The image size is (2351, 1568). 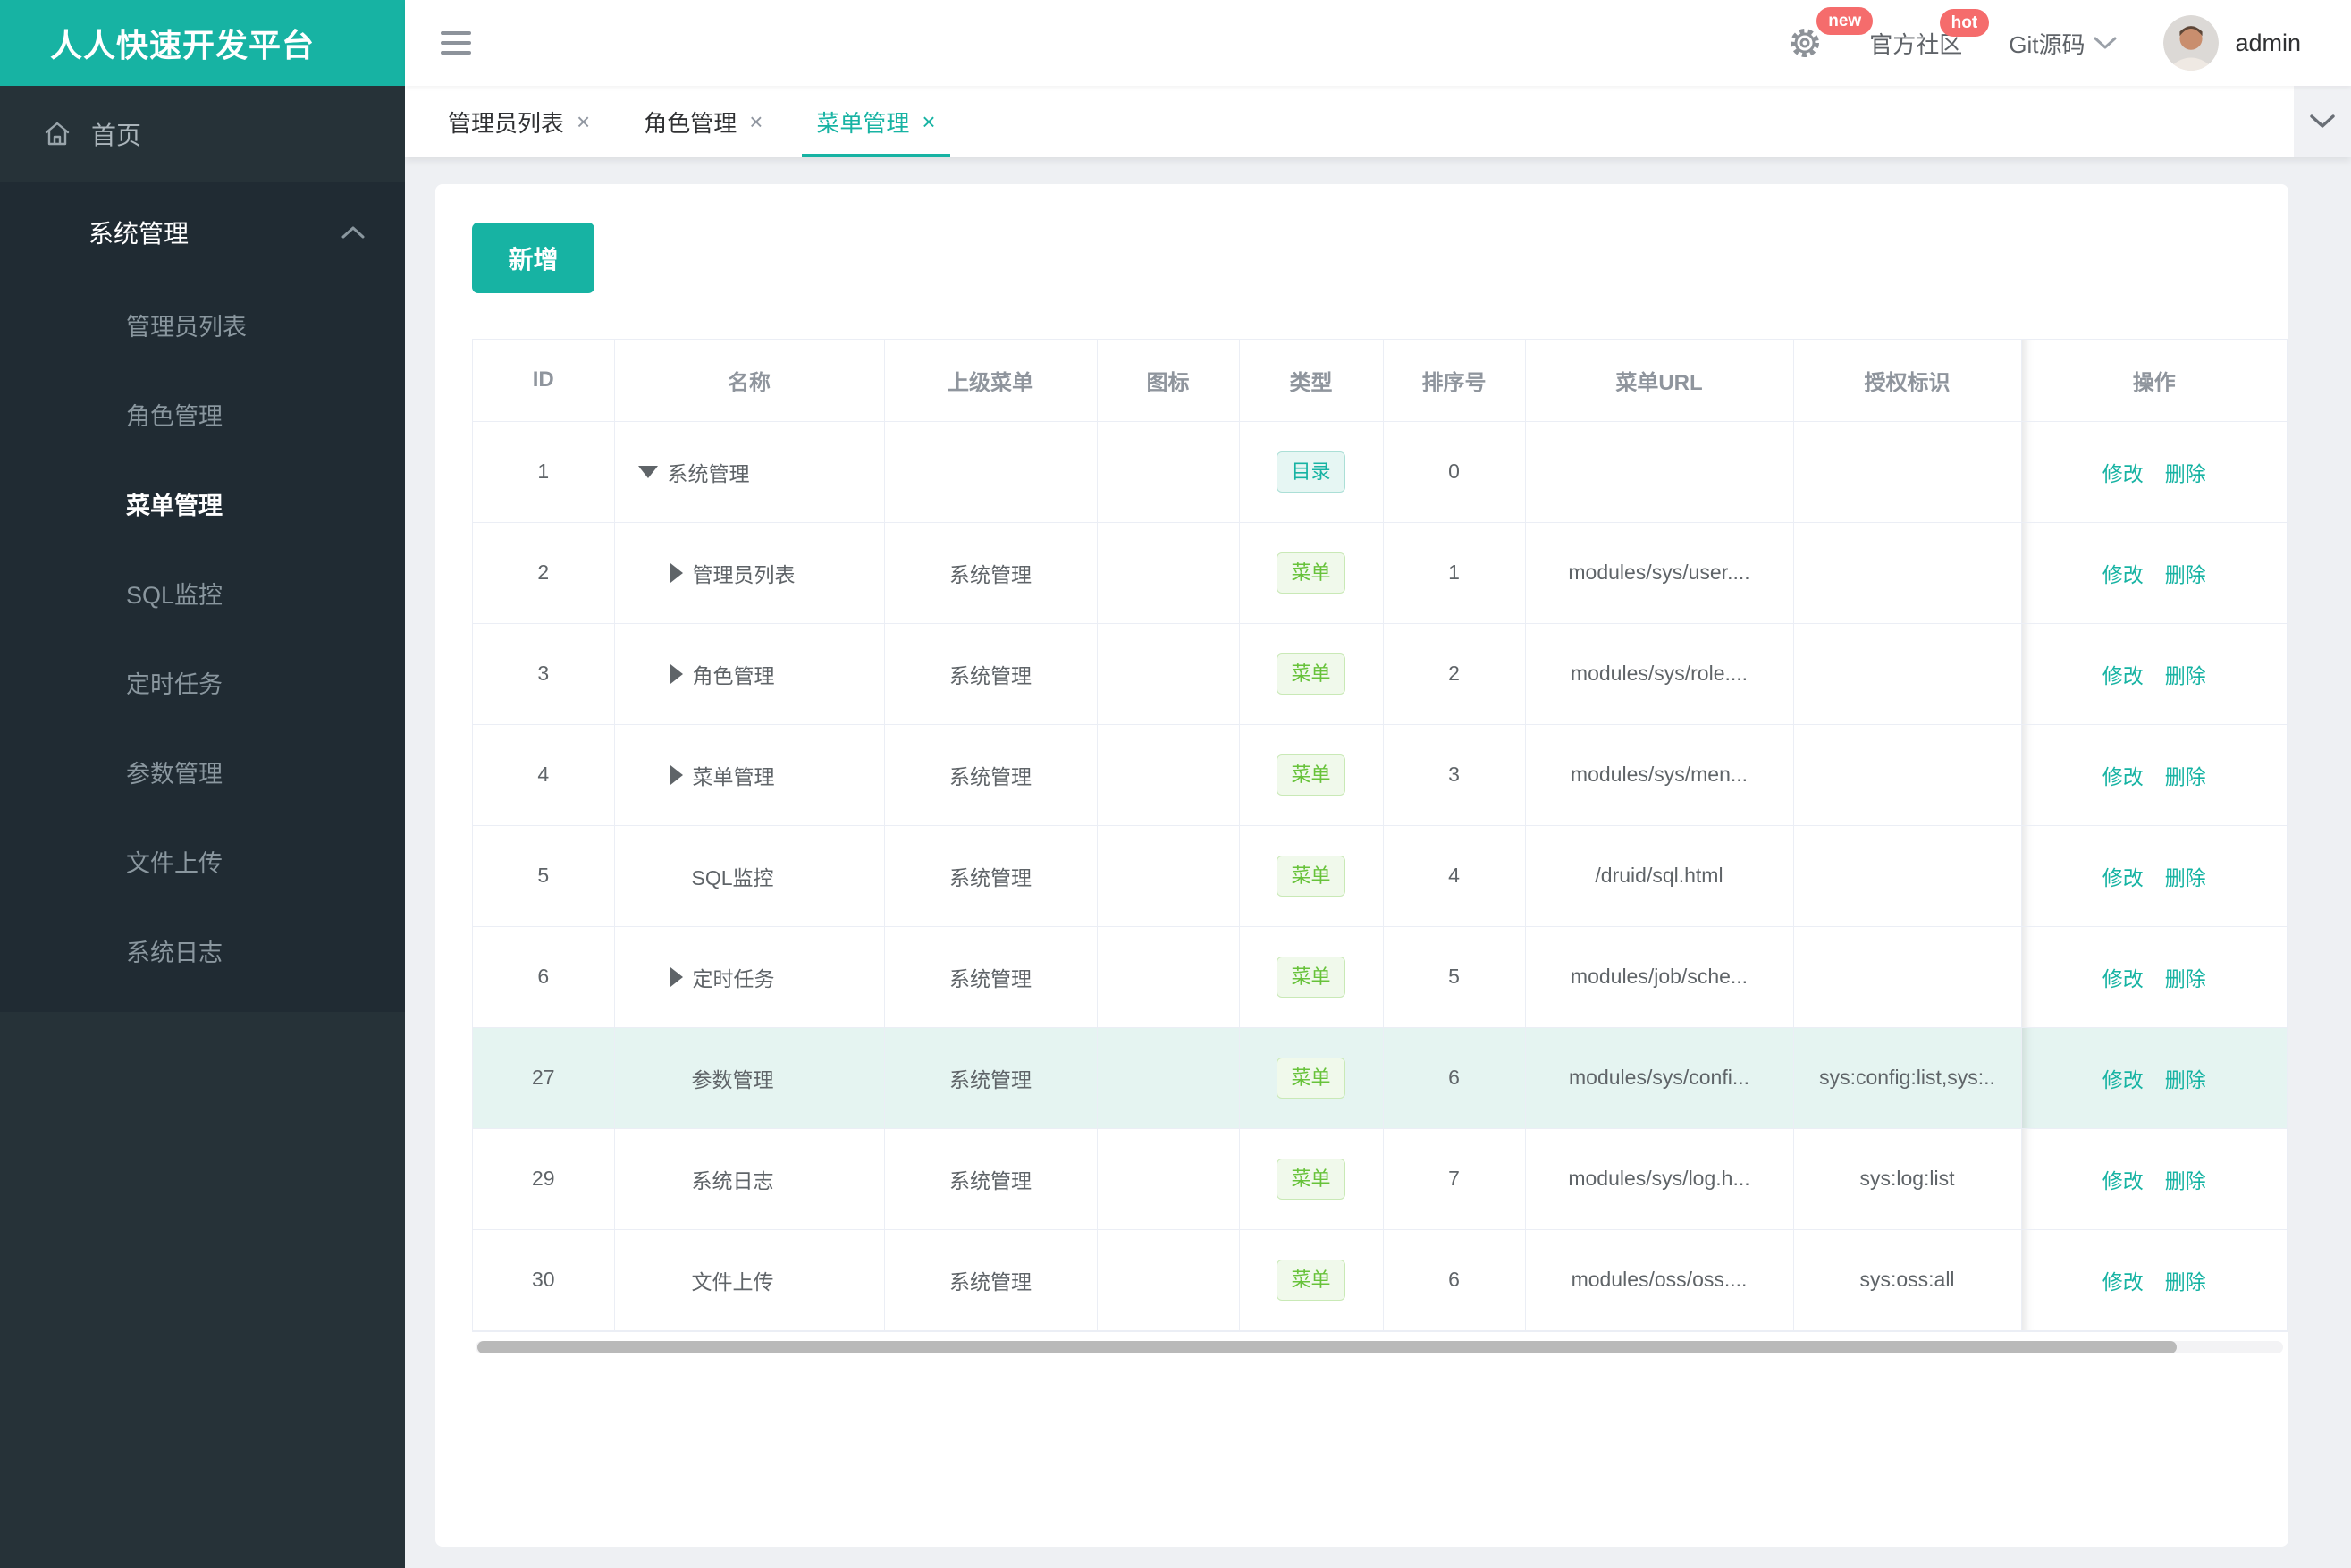 I want to click on menu-name: 参数管理, so click(x=732, y=1079).